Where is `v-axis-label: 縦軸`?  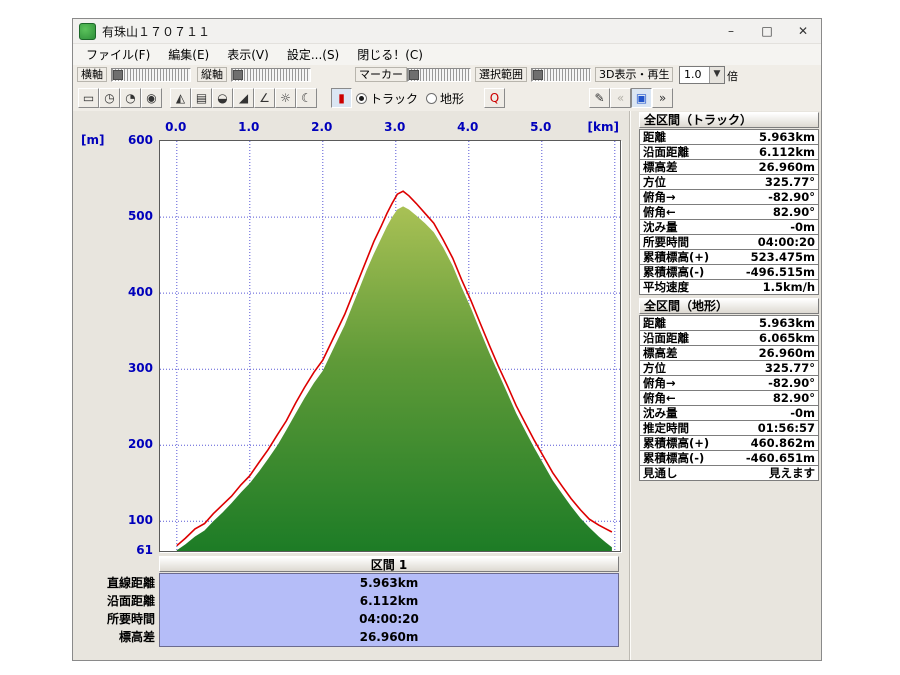
v-axis-label: 縦軸 is located at coordinates (212, 74).